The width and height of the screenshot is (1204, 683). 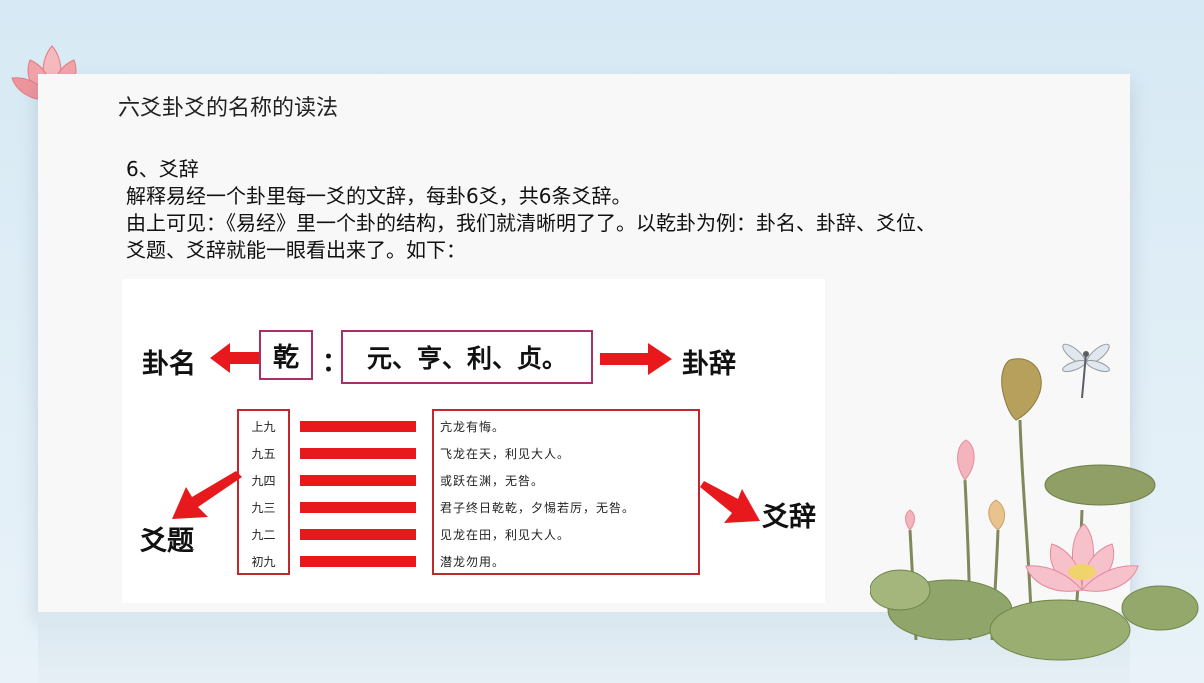 What do you see at coordinates (789, 517) in the screenshot?
I see `yao-ci-label: 爻辞` at bounding box center [789, 517].